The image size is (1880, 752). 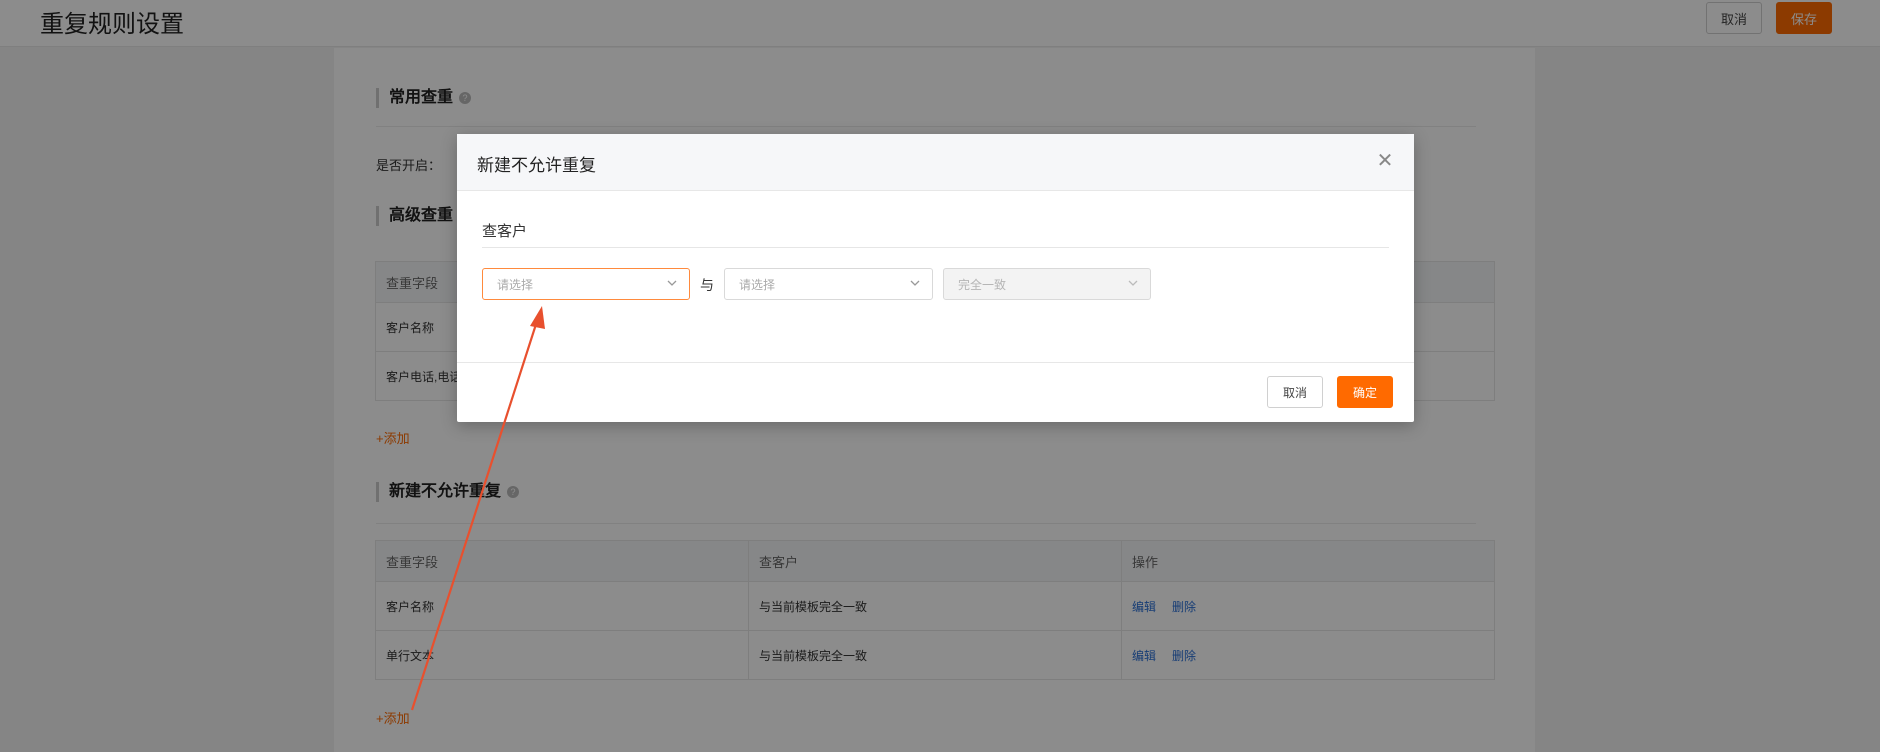 What do you see at coordinates (1295, 392) in the screenshot?
I see `modal-cancel-button: 取消` at bounding box center [1295, 392].